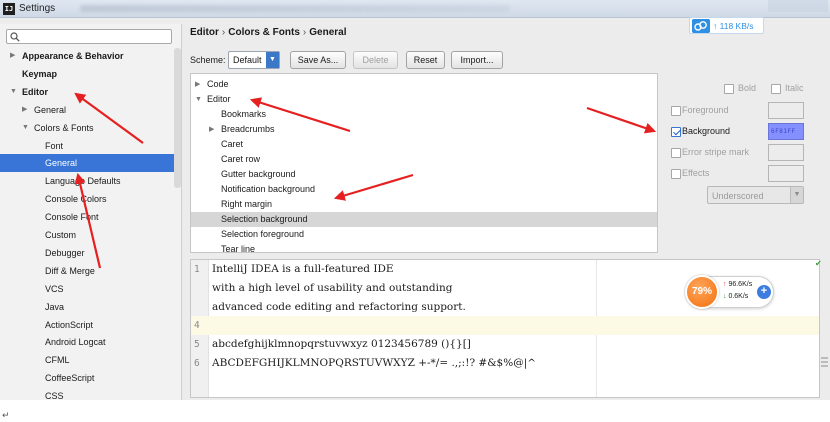 This screenshot has width=830, height=422. I want to click on attribute-item: Caret, so click(424, 144).